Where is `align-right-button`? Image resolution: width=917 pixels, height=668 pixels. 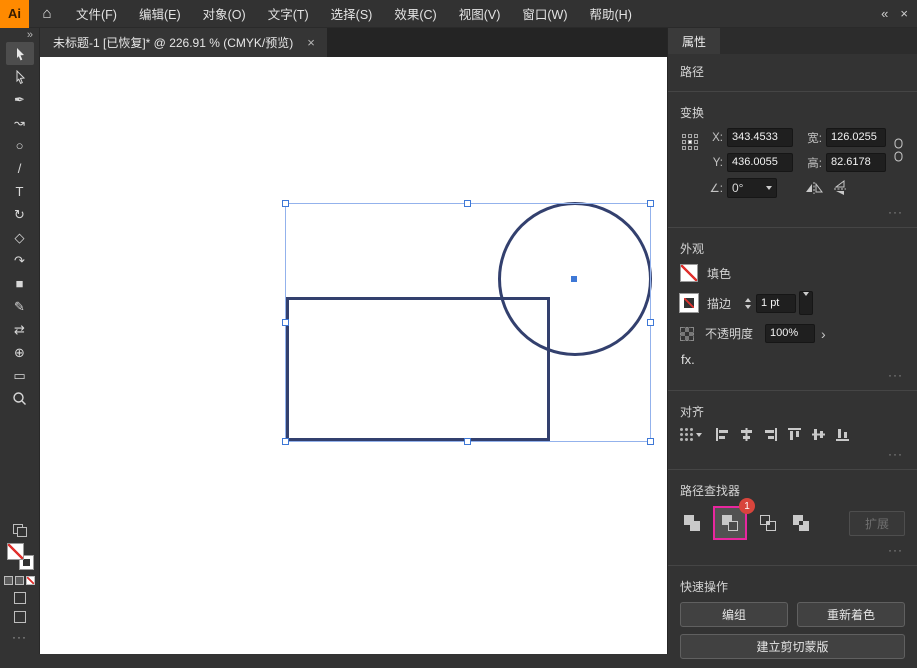 align-right-button is located at coordinates (770, 434).